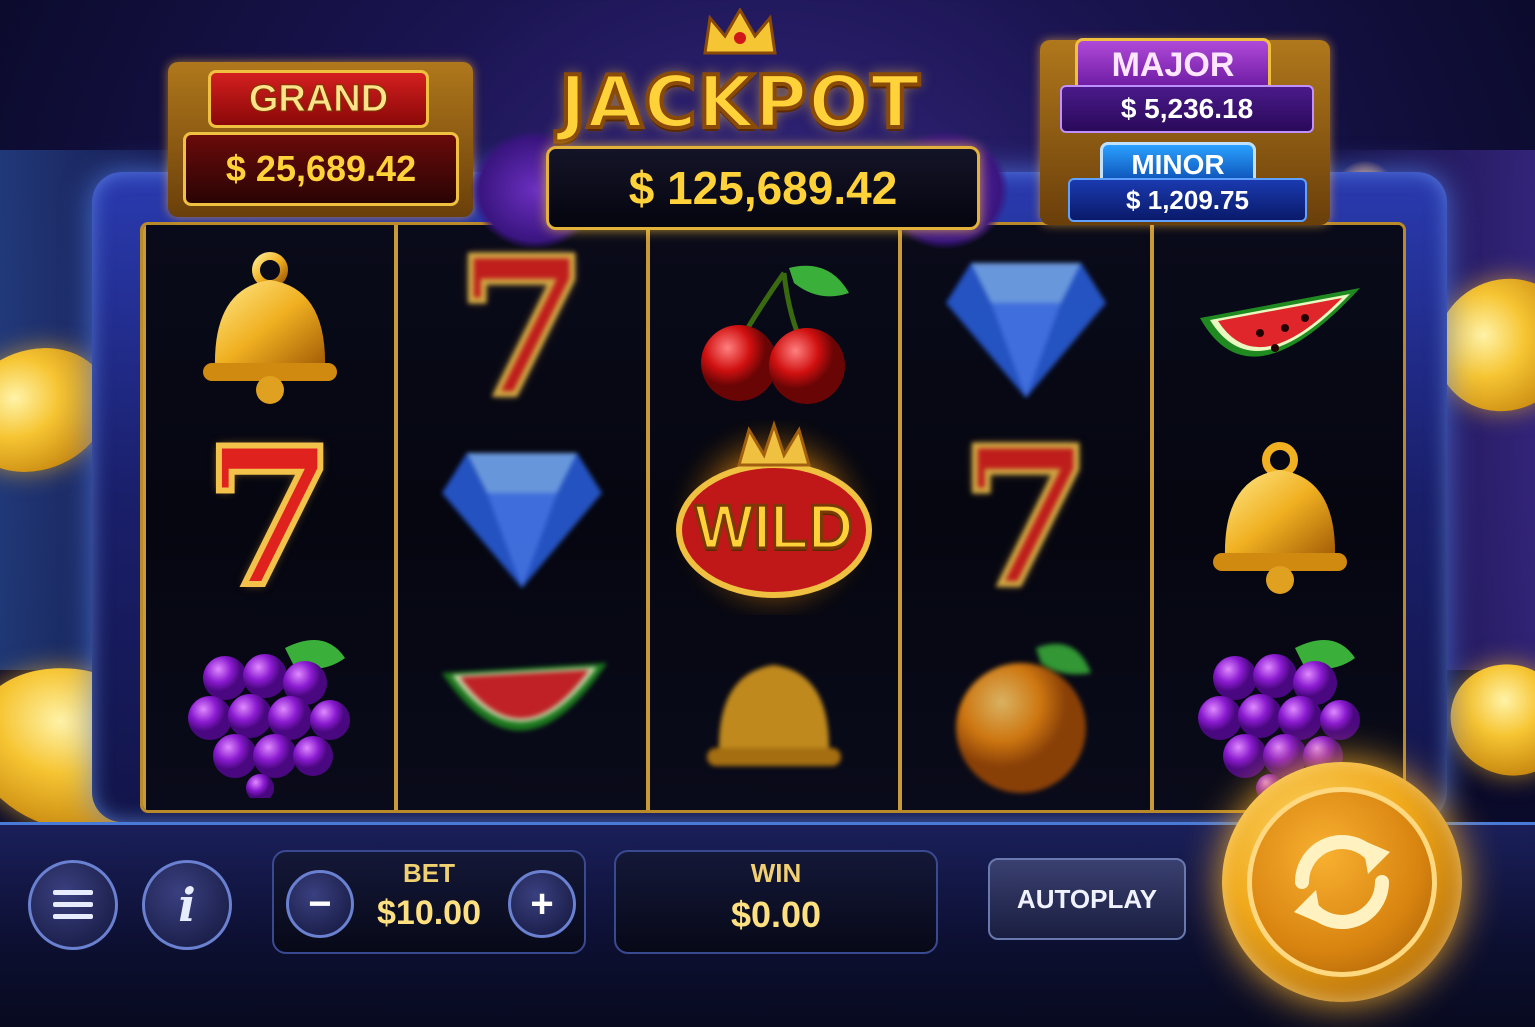 The width and height of the screenshot is (1535, 1027). I want to click on grand-jackpot-panel: GRAND $ 25,689.42, so click(320, 139).